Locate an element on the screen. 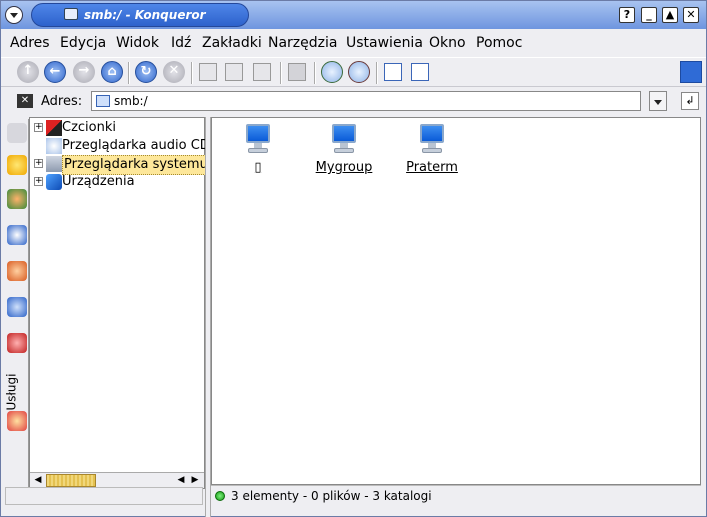  reload-icon: ↻ is located at coordinates (146, 72).